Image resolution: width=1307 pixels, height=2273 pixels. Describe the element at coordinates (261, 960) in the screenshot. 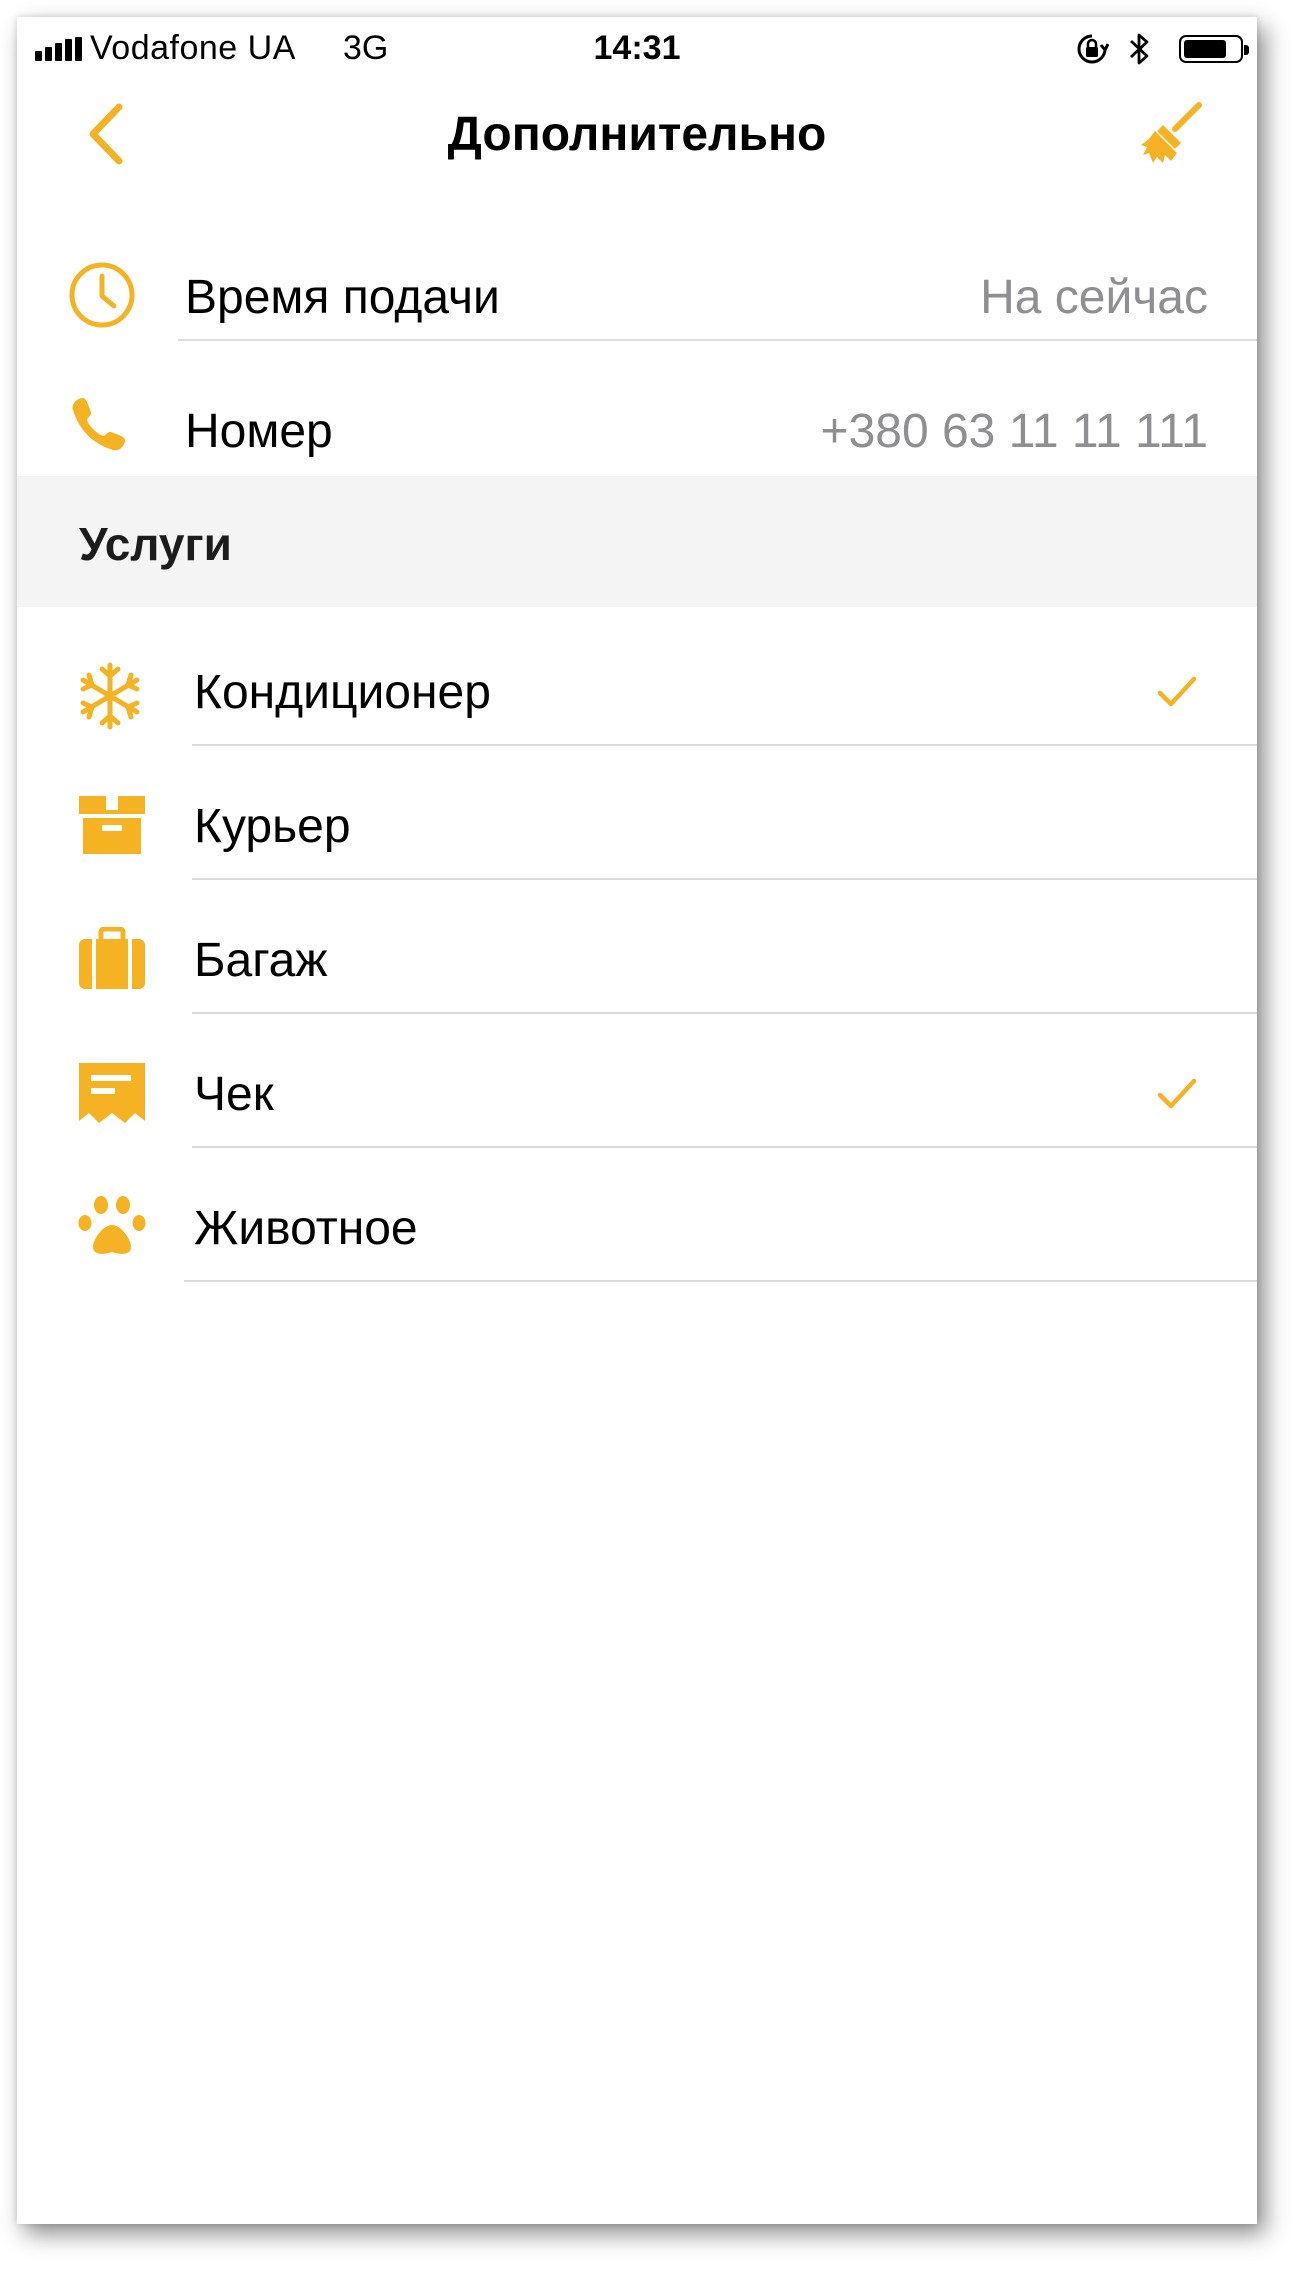

I see `service-label: Багаж` at that location.